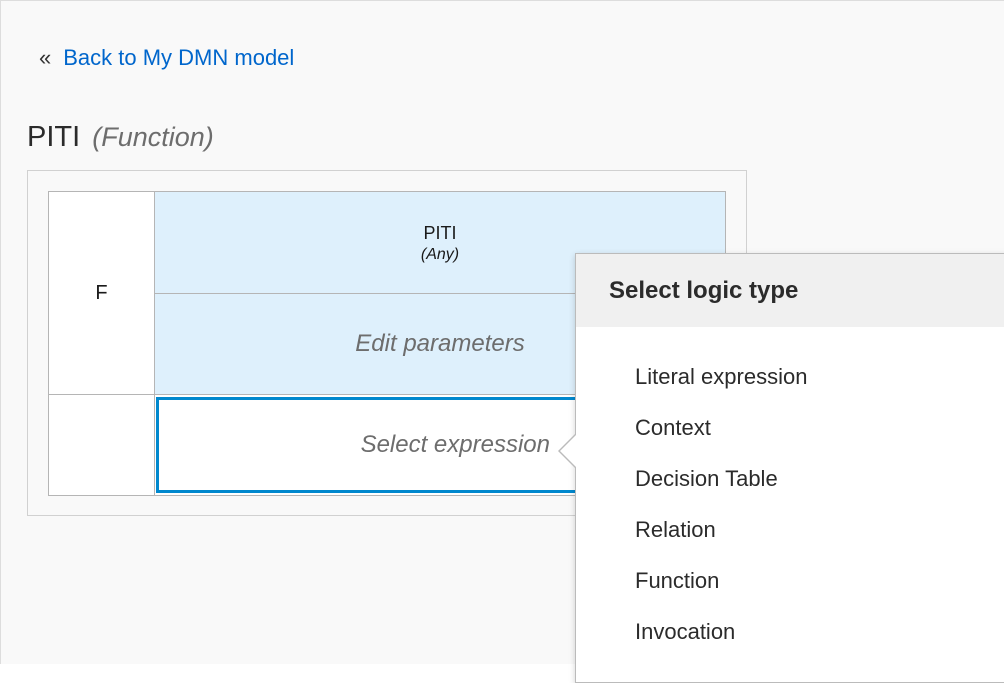  Describe the element at coordinates (691, 580) in the screenshot. I see `logic-type-function: Function` at that location.